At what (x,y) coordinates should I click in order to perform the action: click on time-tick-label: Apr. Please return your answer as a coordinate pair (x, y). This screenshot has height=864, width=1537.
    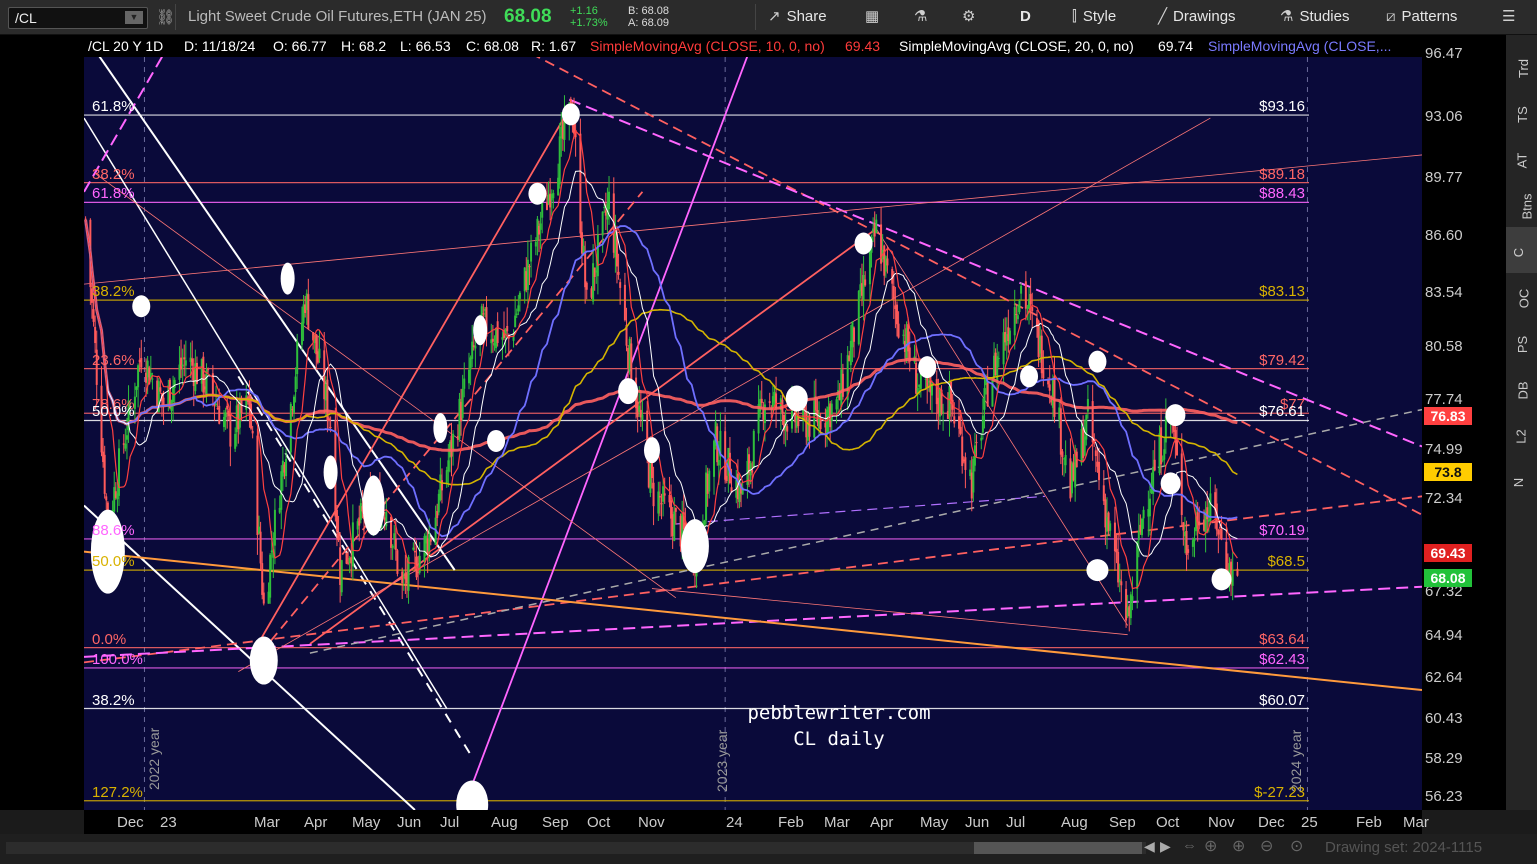
    Looking at the image, I should click on (316, 822).